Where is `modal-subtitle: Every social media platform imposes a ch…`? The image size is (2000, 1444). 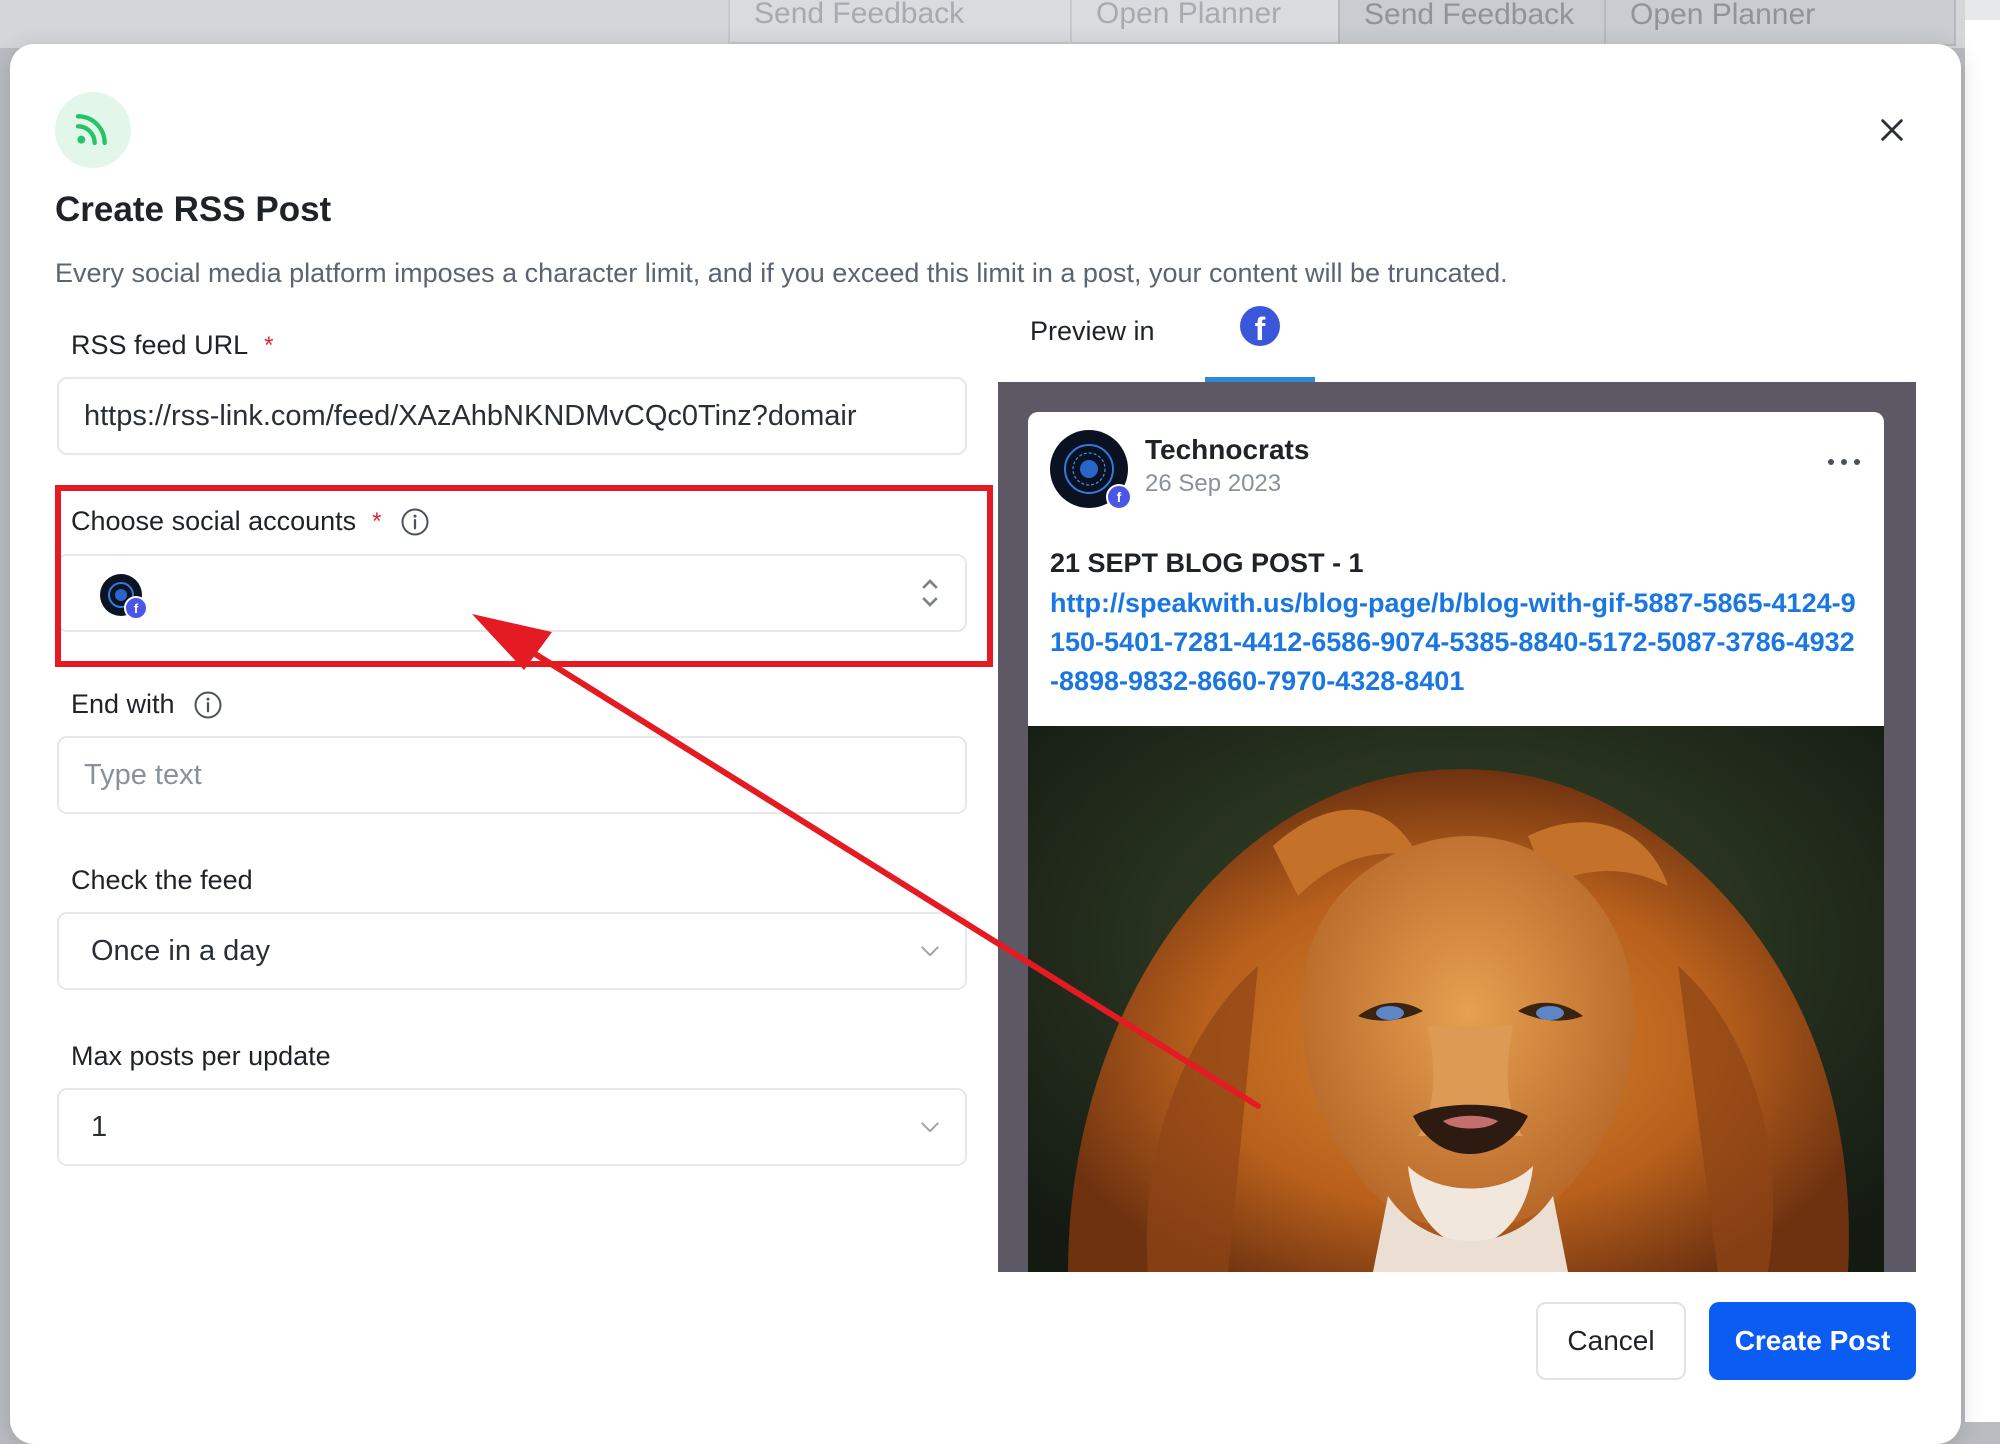
modal-subtitle: Every social media platform imposes a ch… is located at coordinates (781, 273).